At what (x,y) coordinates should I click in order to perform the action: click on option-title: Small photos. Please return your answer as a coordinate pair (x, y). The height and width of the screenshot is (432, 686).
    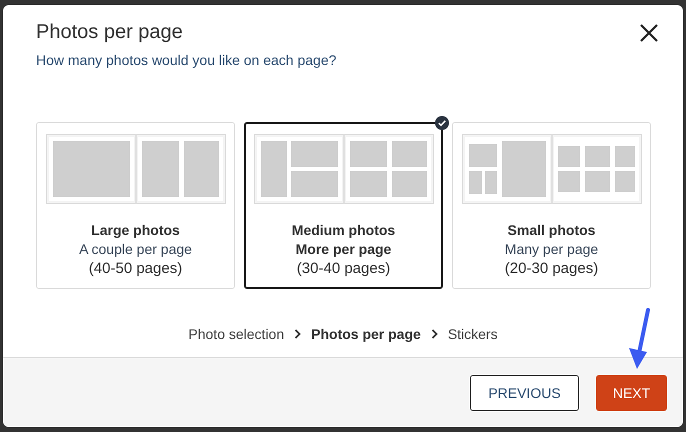
    Looking at the image, I should click on (552, 230).